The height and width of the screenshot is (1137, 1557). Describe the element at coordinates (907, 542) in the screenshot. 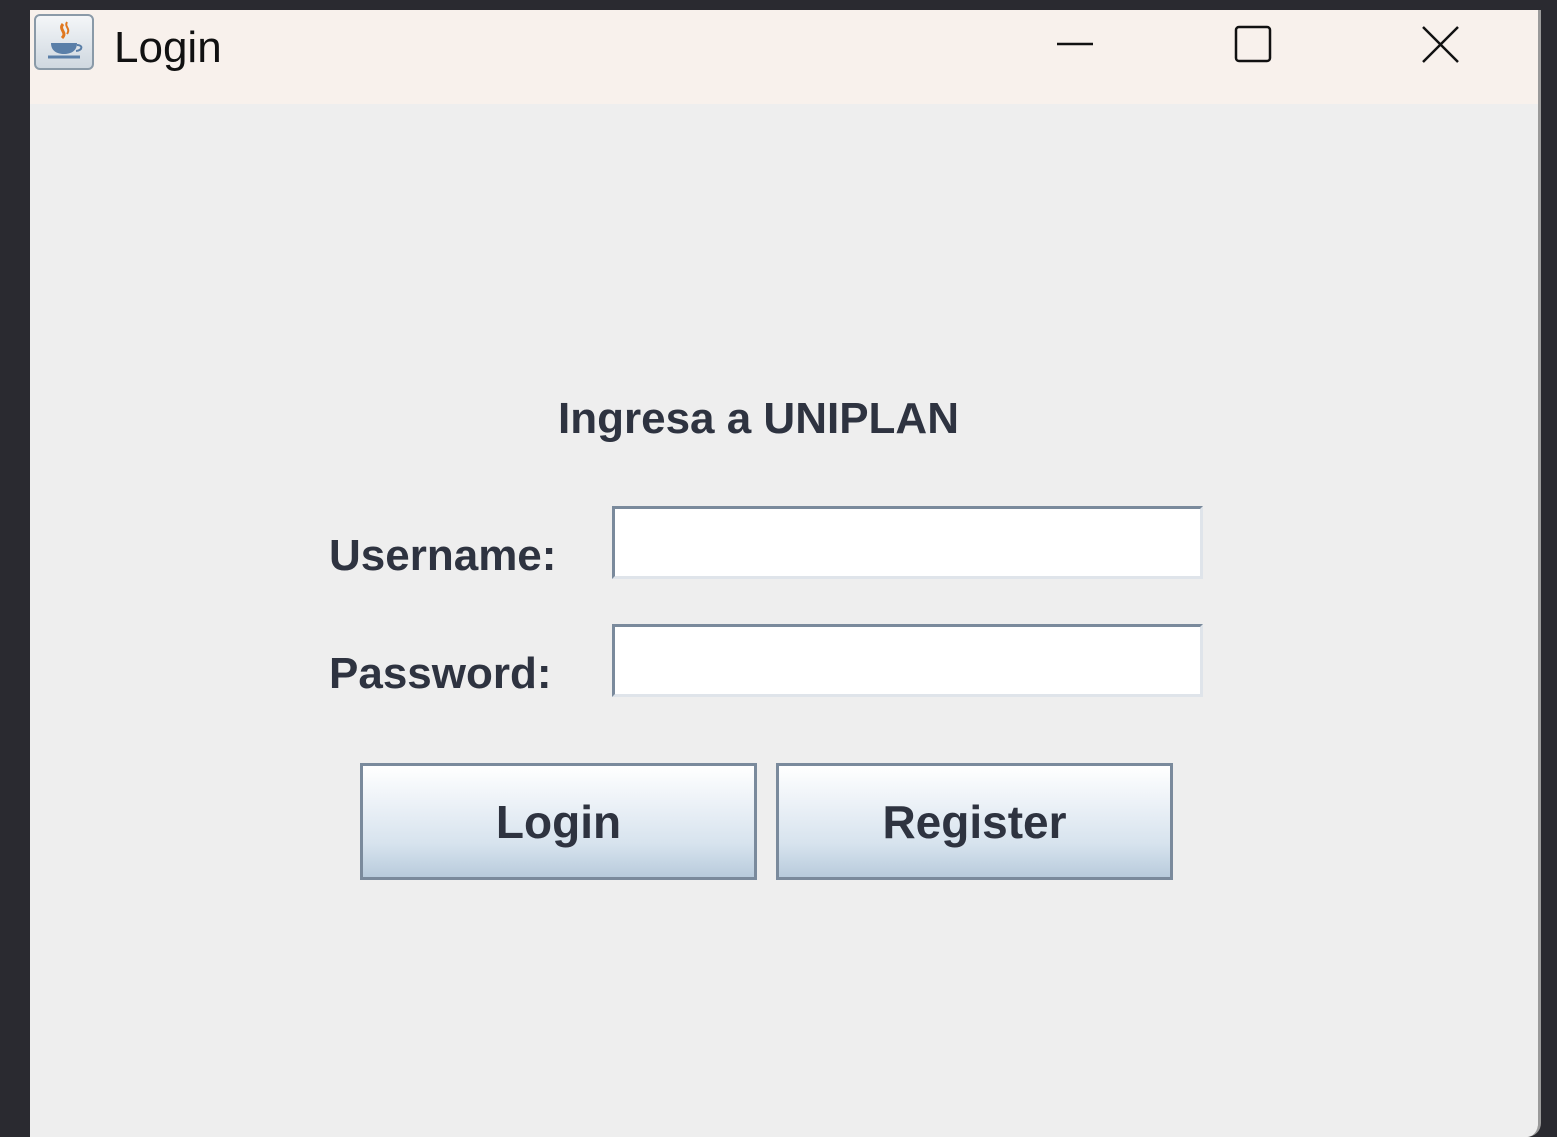

I see `username-input` at that location.